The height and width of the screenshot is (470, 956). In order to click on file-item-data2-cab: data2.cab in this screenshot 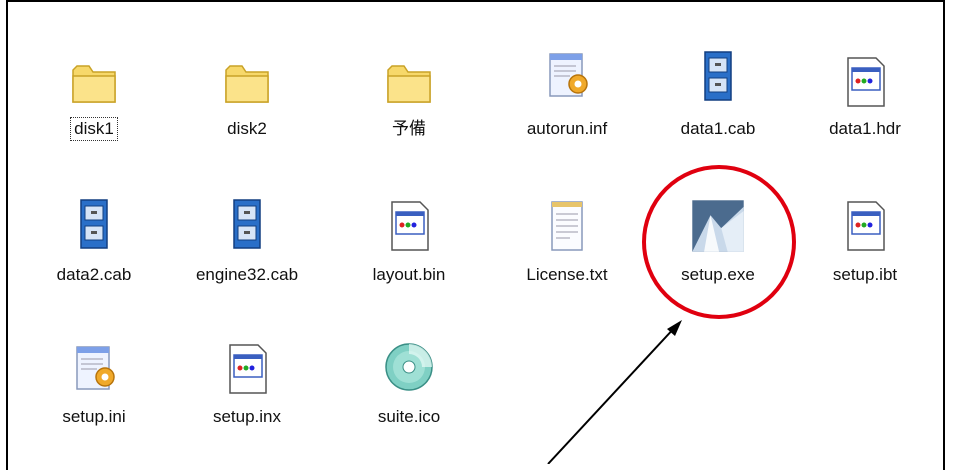, I will do `click(94, 239)`.